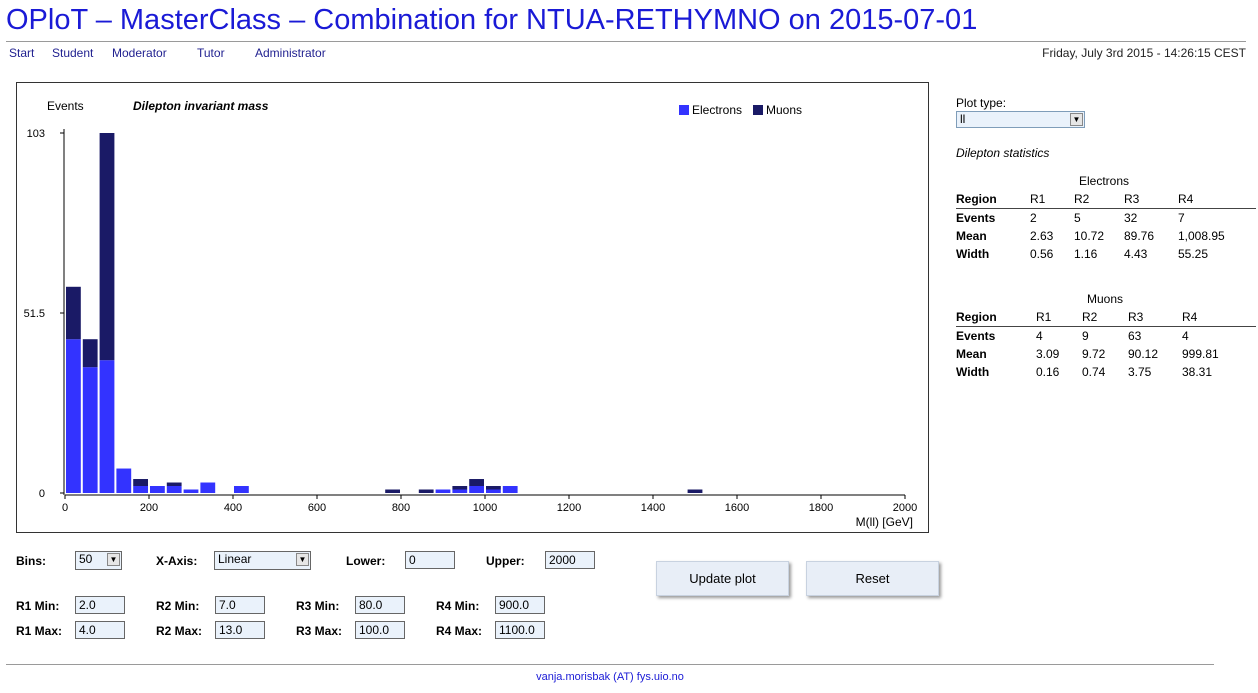  What do you see at coordinates (65, 106) in the screenshot?
I see `y-axis-label: Events` at bounding box center [65, 106].